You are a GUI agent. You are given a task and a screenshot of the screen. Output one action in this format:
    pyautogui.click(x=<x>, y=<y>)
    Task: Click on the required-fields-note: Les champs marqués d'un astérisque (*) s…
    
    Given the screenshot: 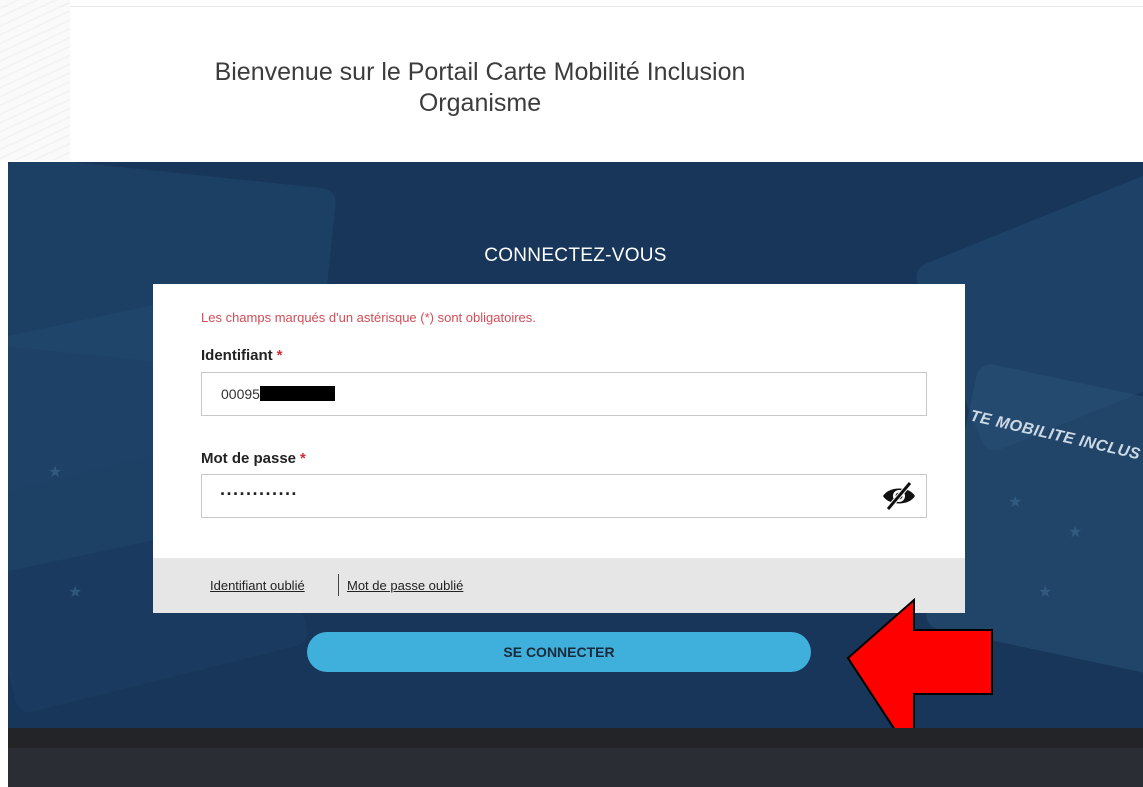 What is the action you would take?
    pyautogui.click(x=368, y=317)
    